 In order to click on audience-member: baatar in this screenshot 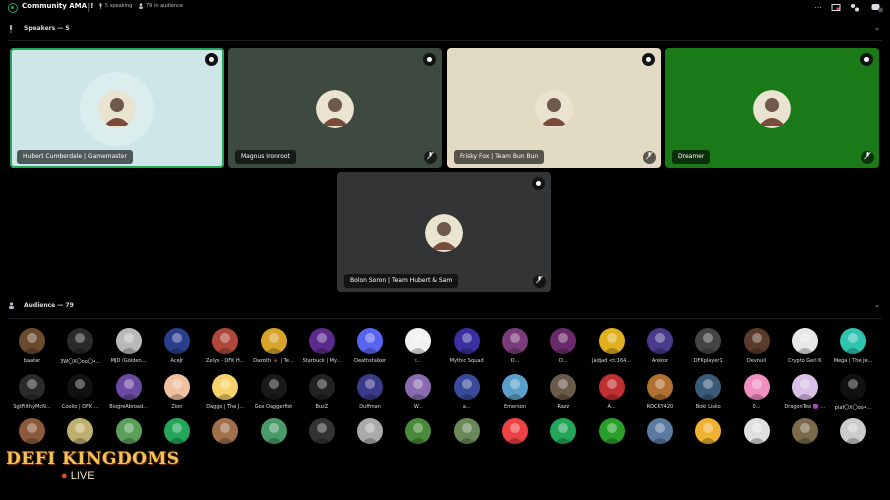, I will do `click(32, 351)`.